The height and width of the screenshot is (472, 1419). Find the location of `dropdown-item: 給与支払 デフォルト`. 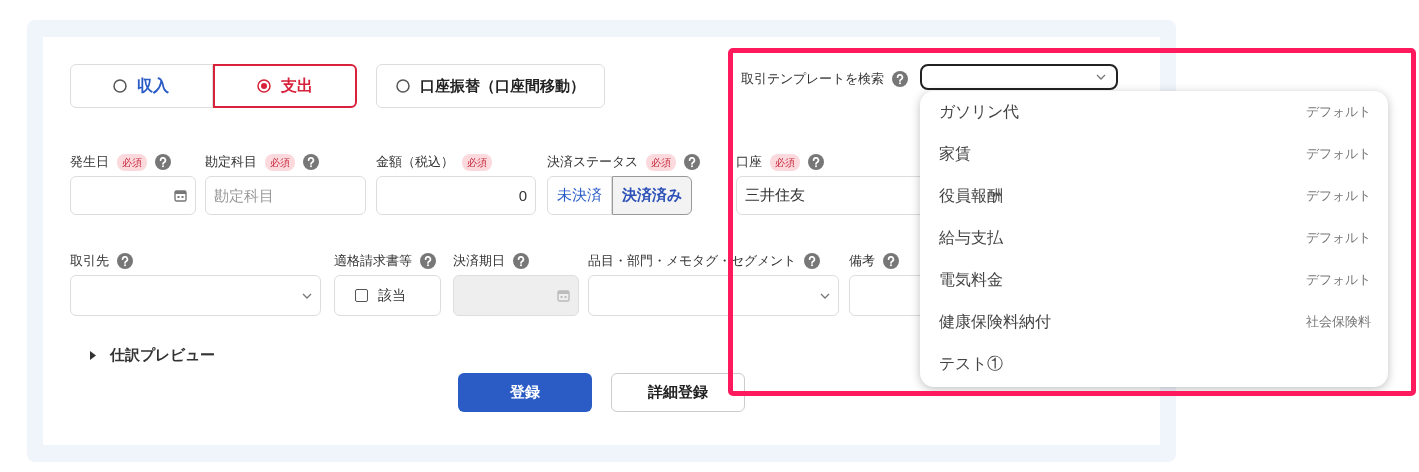

dropdown-item: 給与支払 デフォルト is located at coordinates (1154, 238).